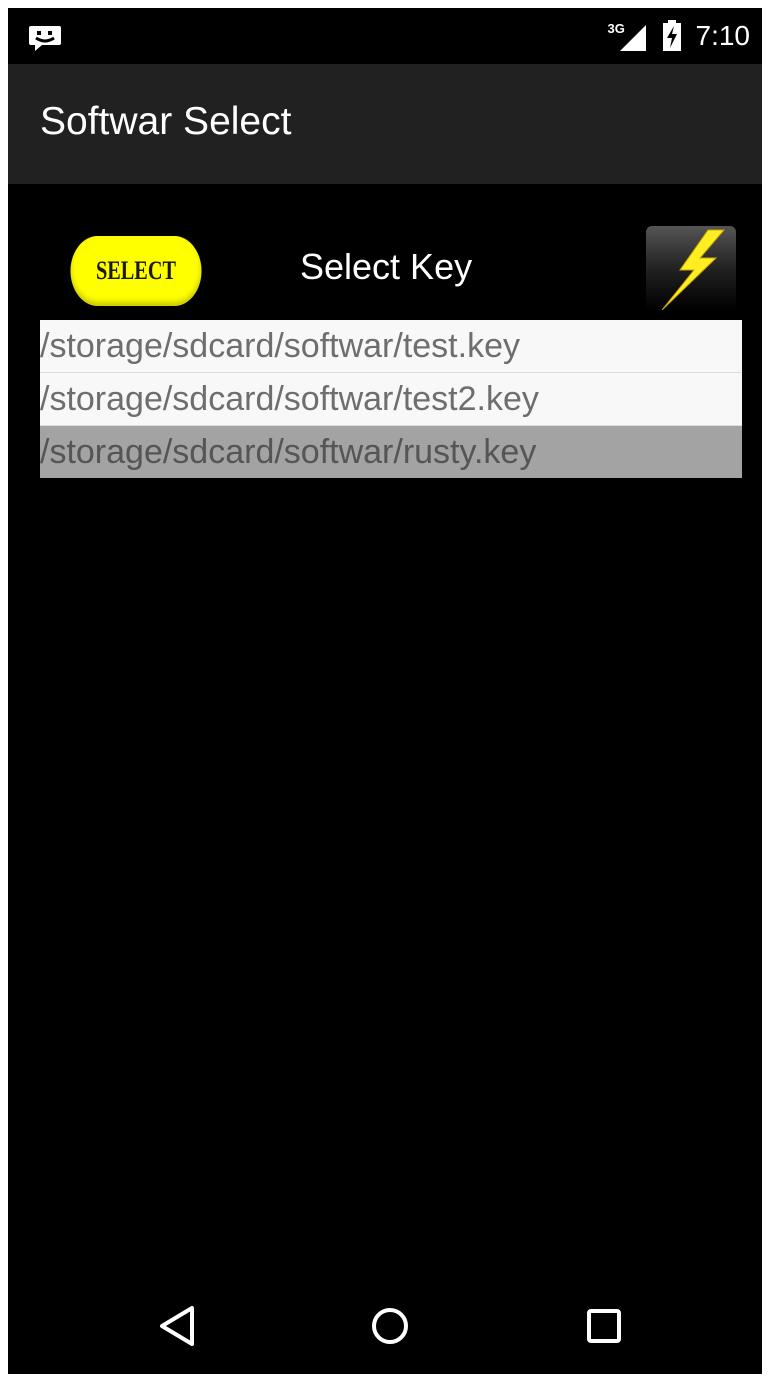  I want to click on navigation-bar, so click(385, 1325).